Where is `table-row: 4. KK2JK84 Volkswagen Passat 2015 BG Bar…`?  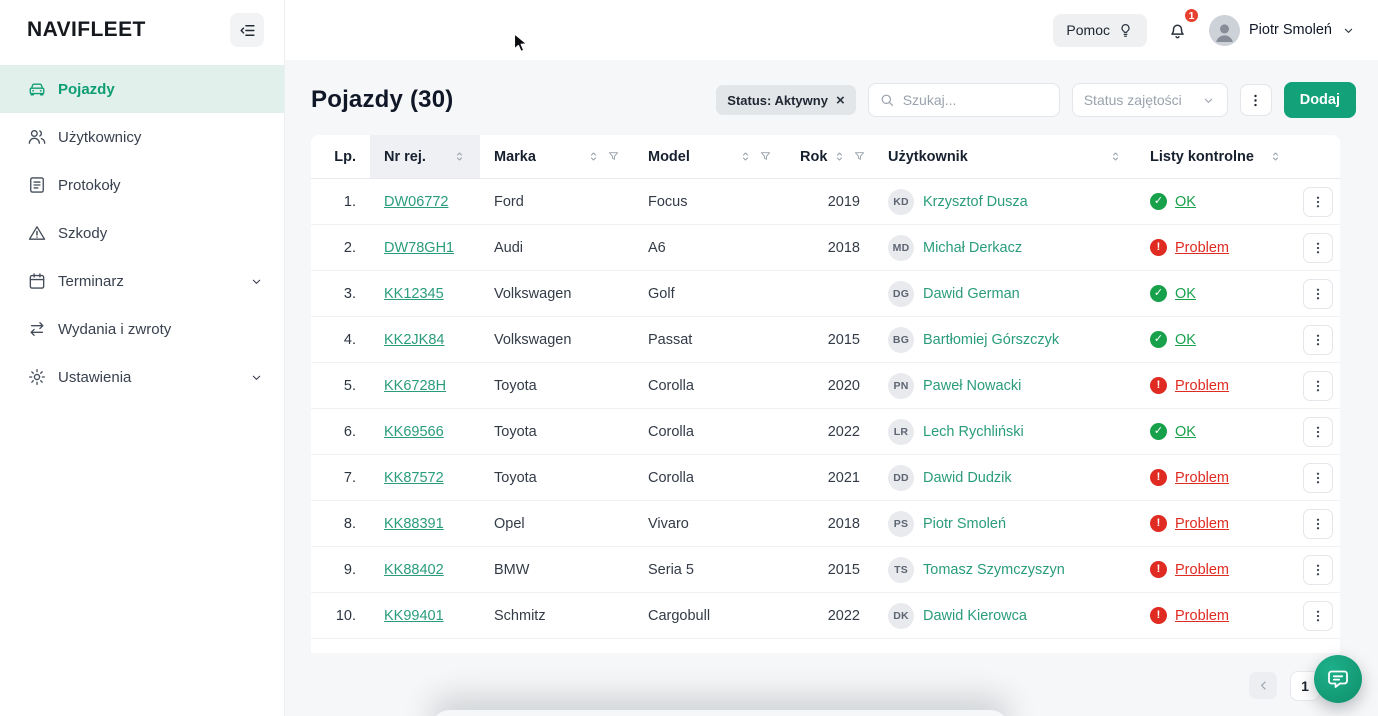
table-row: 4. KK2JK84 Volkswagen Passat 2015 BG Bar… is located at coordinates (825, 340).